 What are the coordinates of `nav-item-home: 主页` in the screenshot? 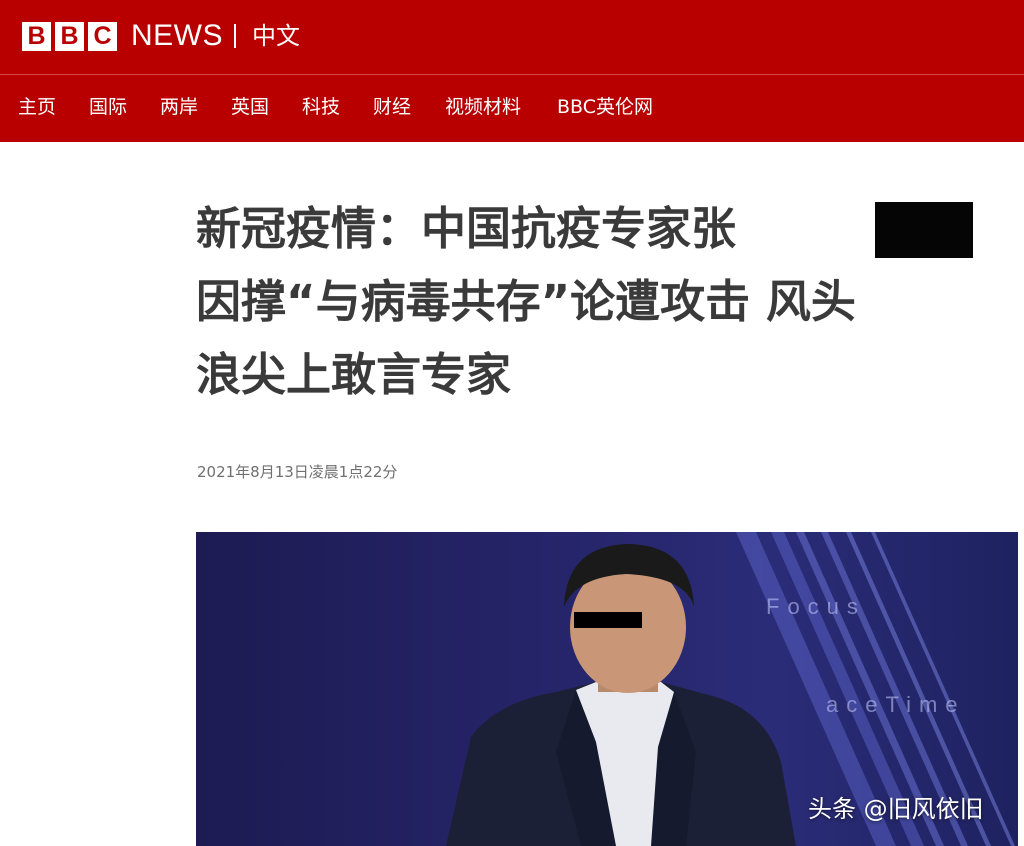 It's located at (37, 107).